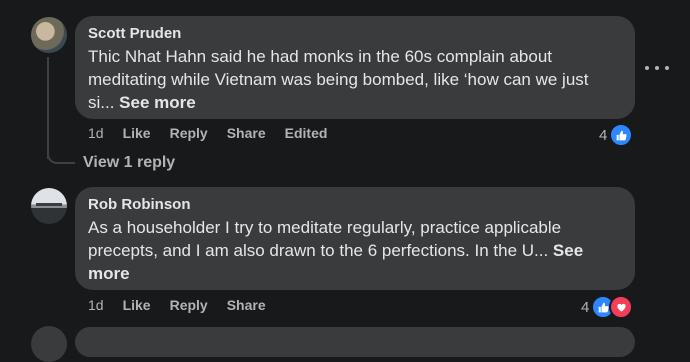 The image size is (690, 362). I want to click on see-more-link: more, so click(109, 273).